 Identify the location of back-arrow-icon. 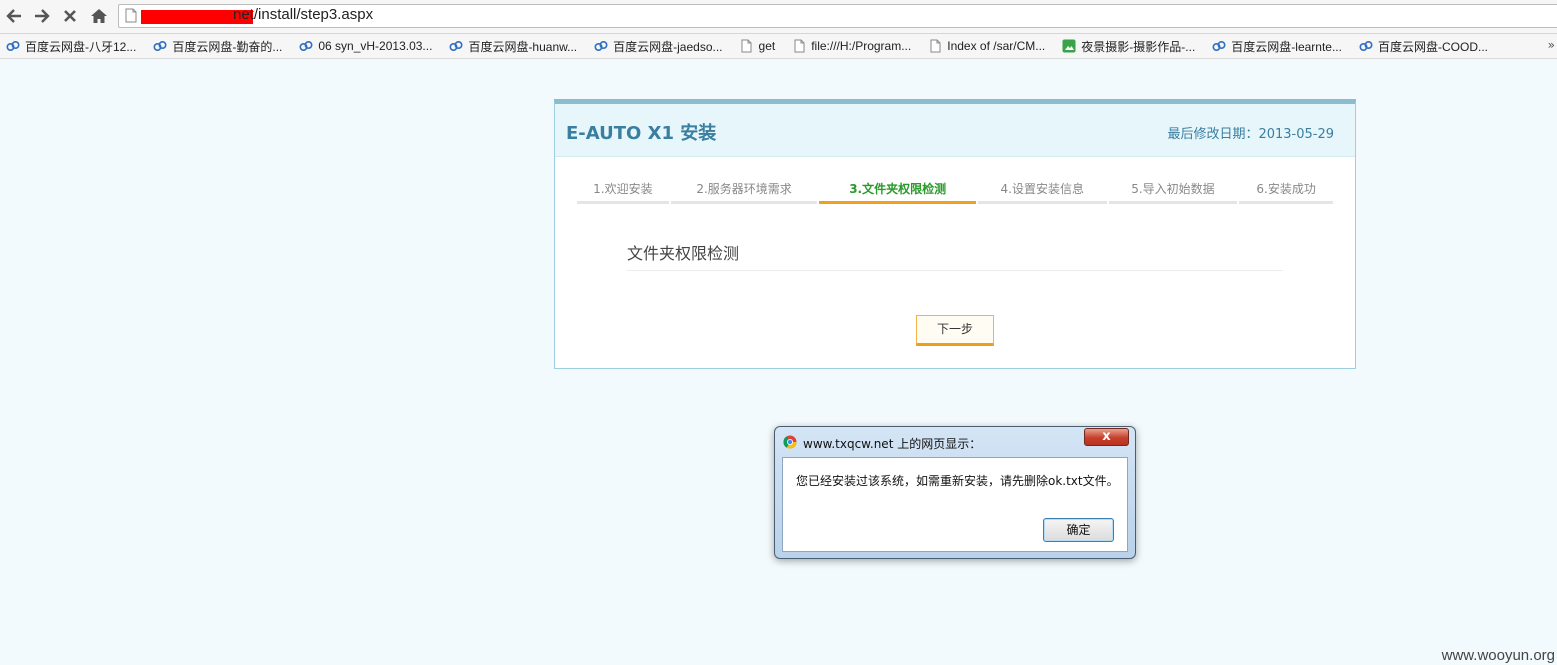
(14, 16).